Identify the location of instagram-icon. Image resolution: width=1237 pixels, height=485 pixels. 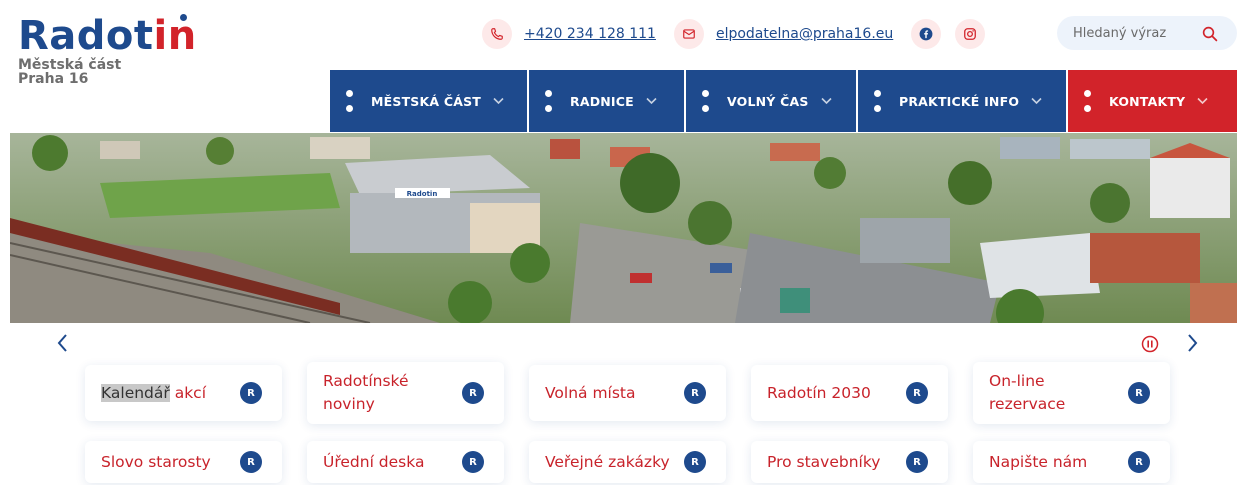
(970, 34).